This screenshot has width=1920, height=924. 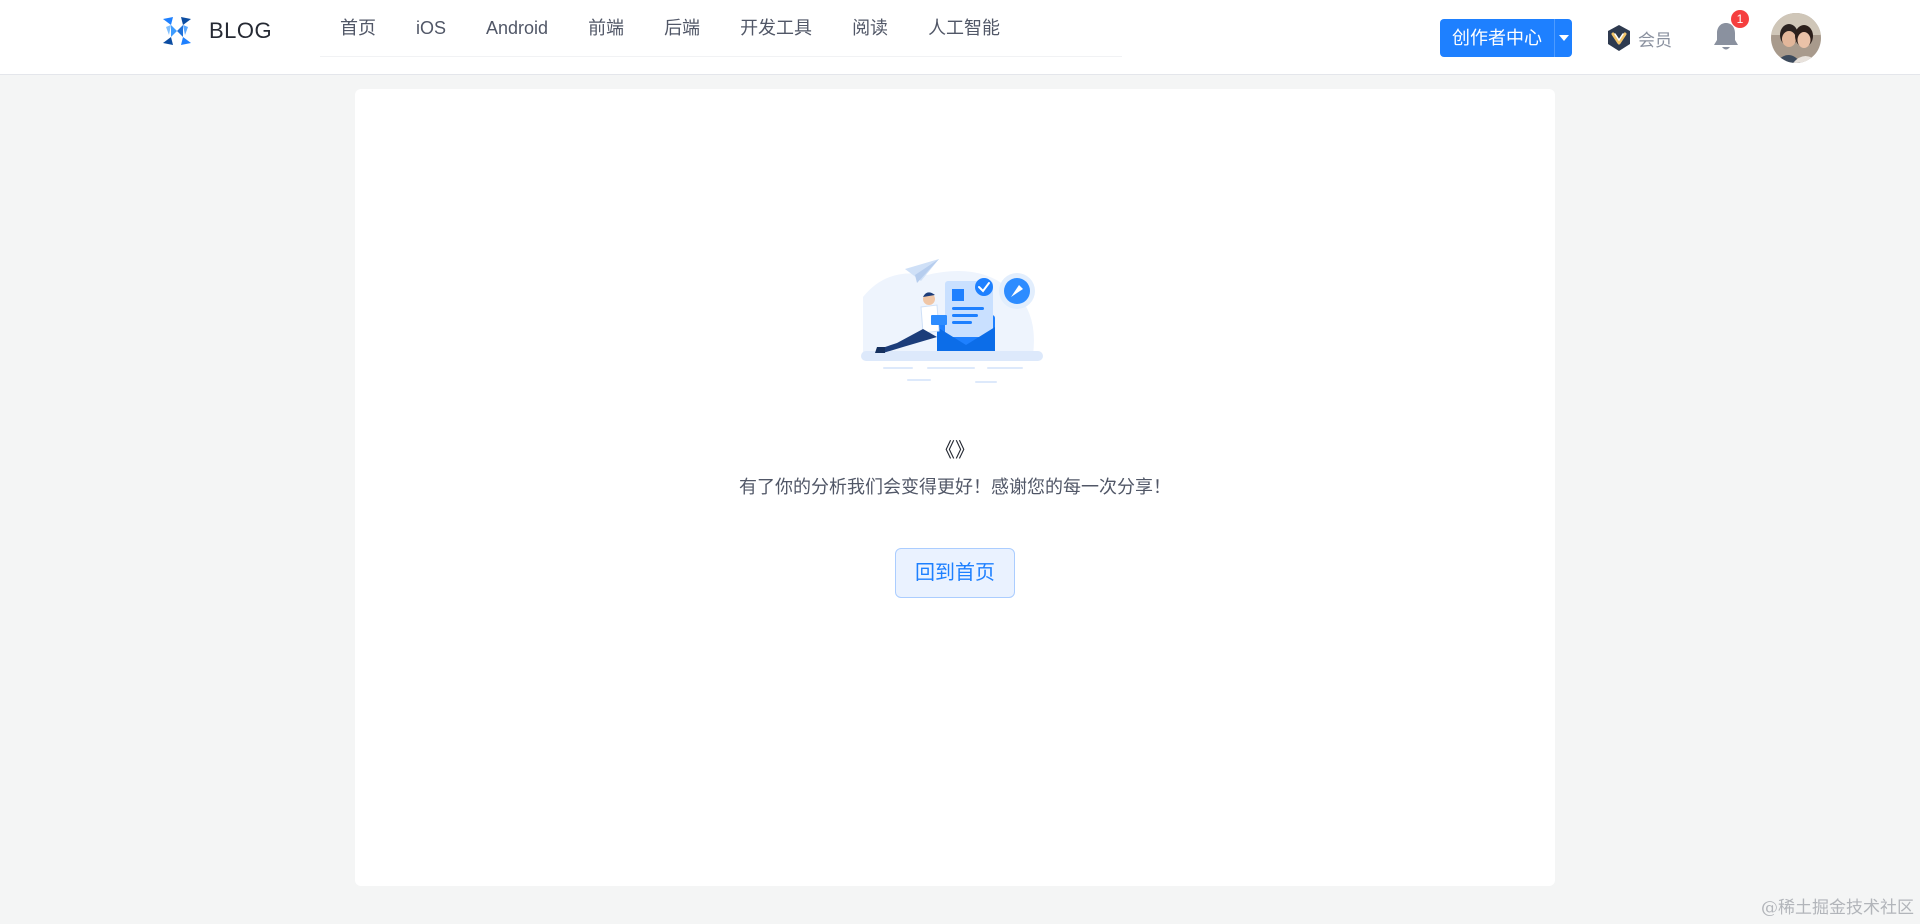 What do you see at coordinates (177, 31) in the screenshot?
I see `blog-logo-icon` at bounding box center [177, 31].